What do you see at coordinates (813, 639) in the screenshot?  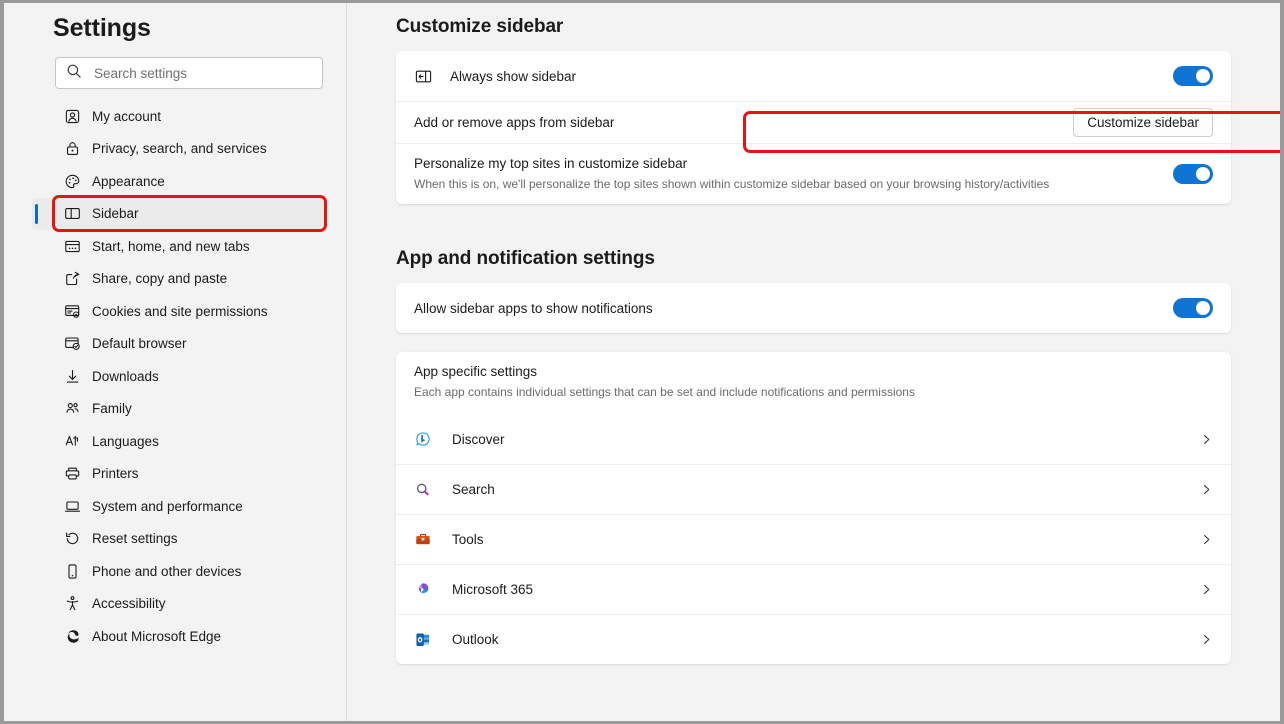 I see `app-row-outlook: Outlook` at bounding box center [813, 639].